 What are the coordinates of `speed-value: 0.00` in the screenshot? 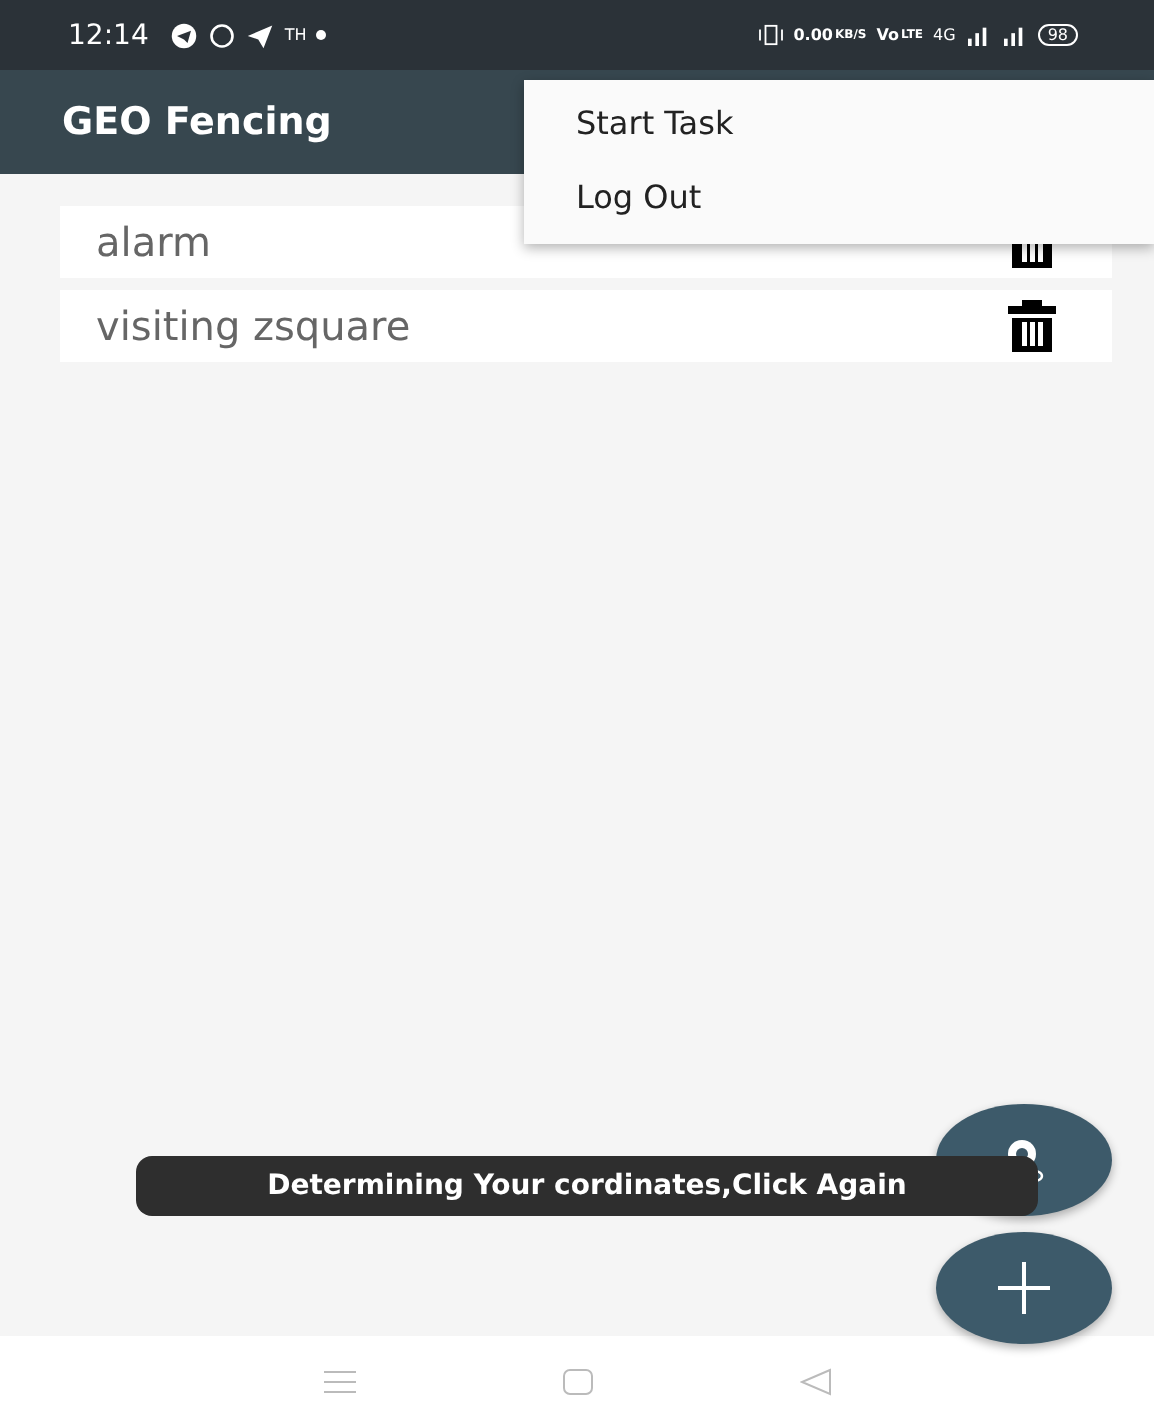 It's located at (813, 35).